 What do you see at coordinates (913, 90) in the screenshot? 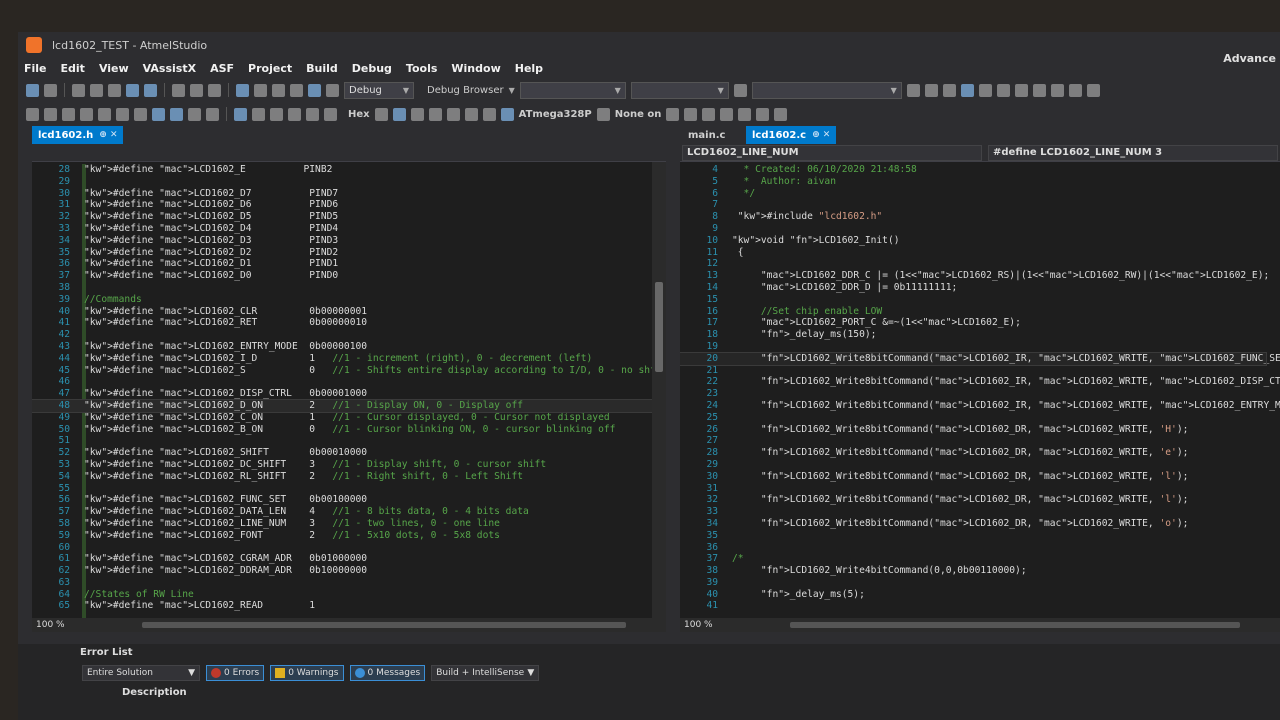
I see `device-programming-icon` at bounding box center [913, 90].